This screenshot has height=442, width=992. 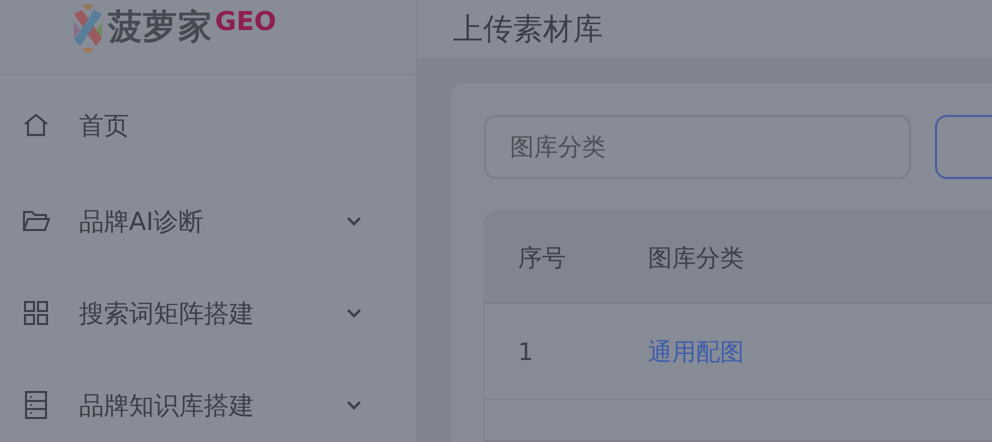 I want to click on search-field: 图库分类, so click(x=697, y=147).